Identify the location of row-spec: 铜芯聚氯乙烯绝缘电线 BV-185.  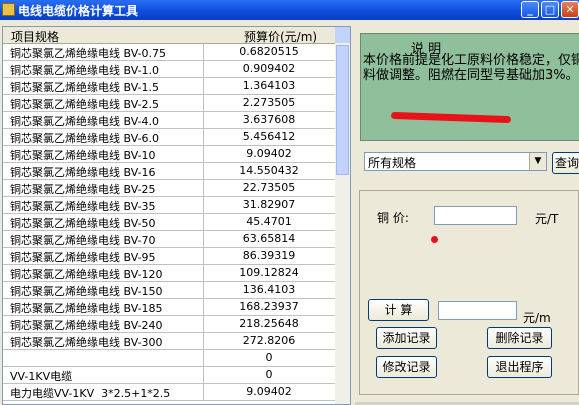
(86, 308).